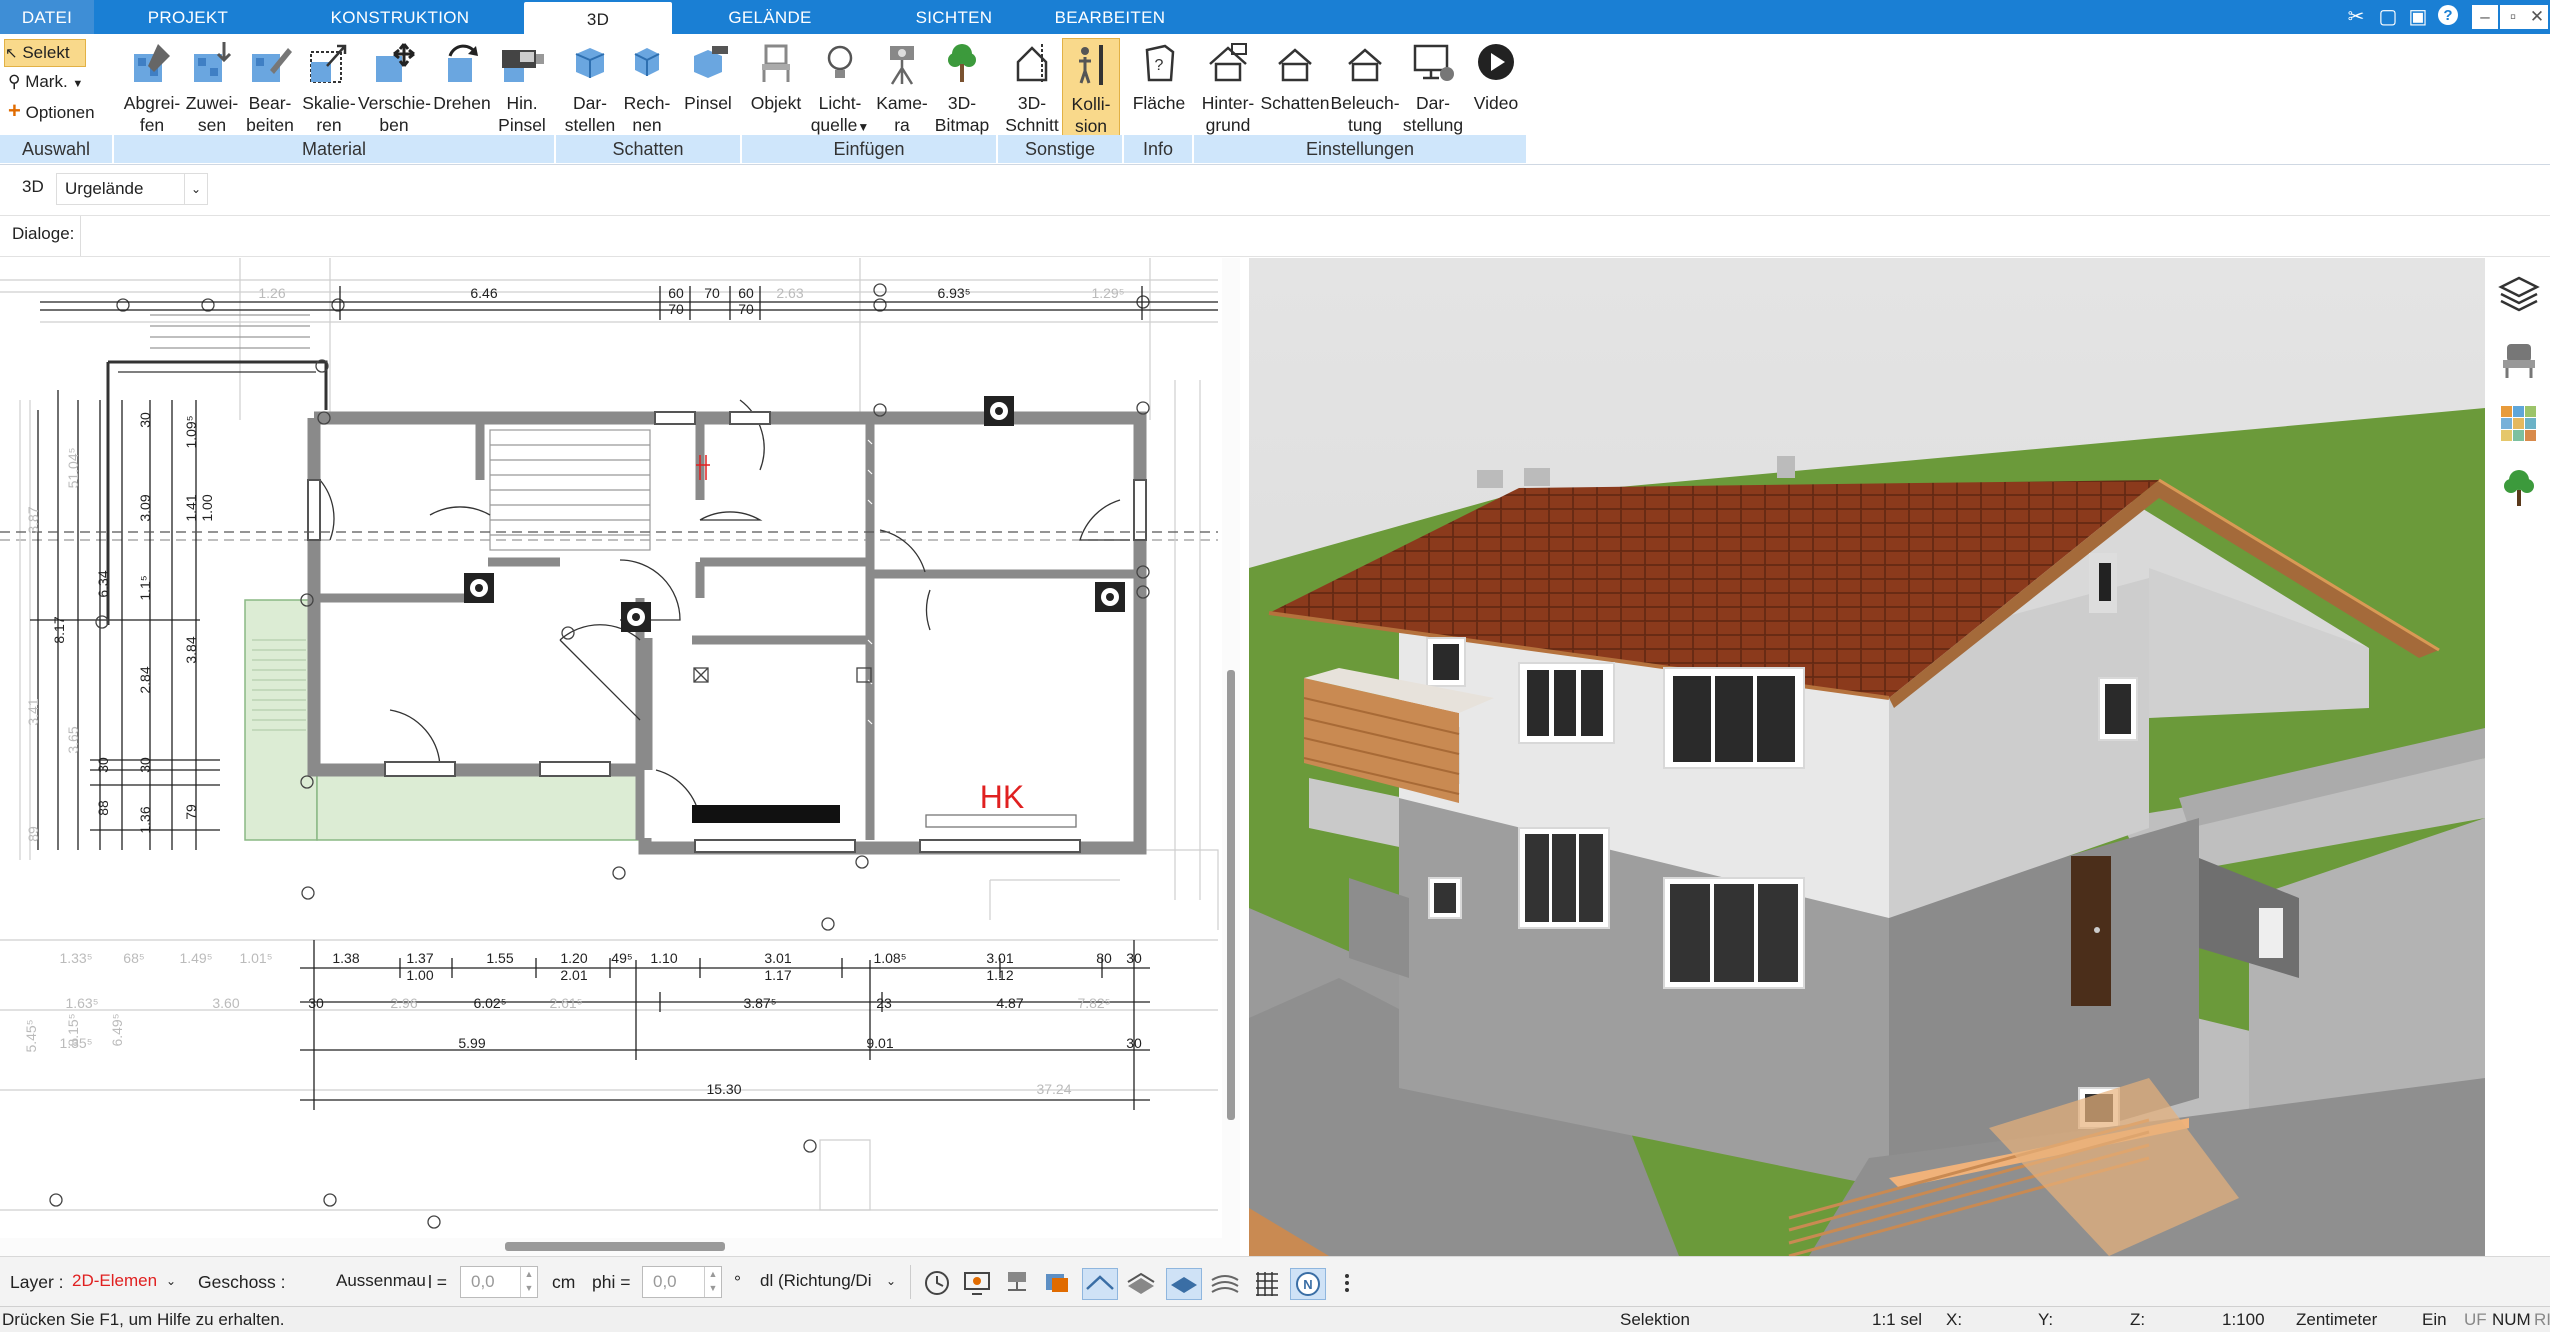 Image resolution: width=2550 pixels, height=1332 pixels. I want to click on tab-3d: 3D, so click(598, 18).